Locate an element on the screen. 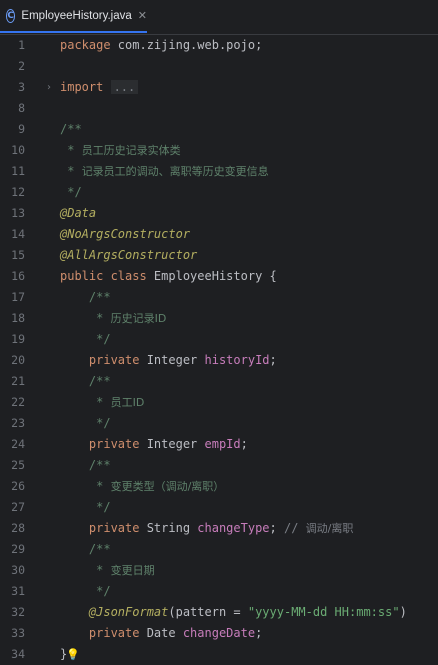  code-line: 24 private Integer empId; is located at coordinates (219, 444).